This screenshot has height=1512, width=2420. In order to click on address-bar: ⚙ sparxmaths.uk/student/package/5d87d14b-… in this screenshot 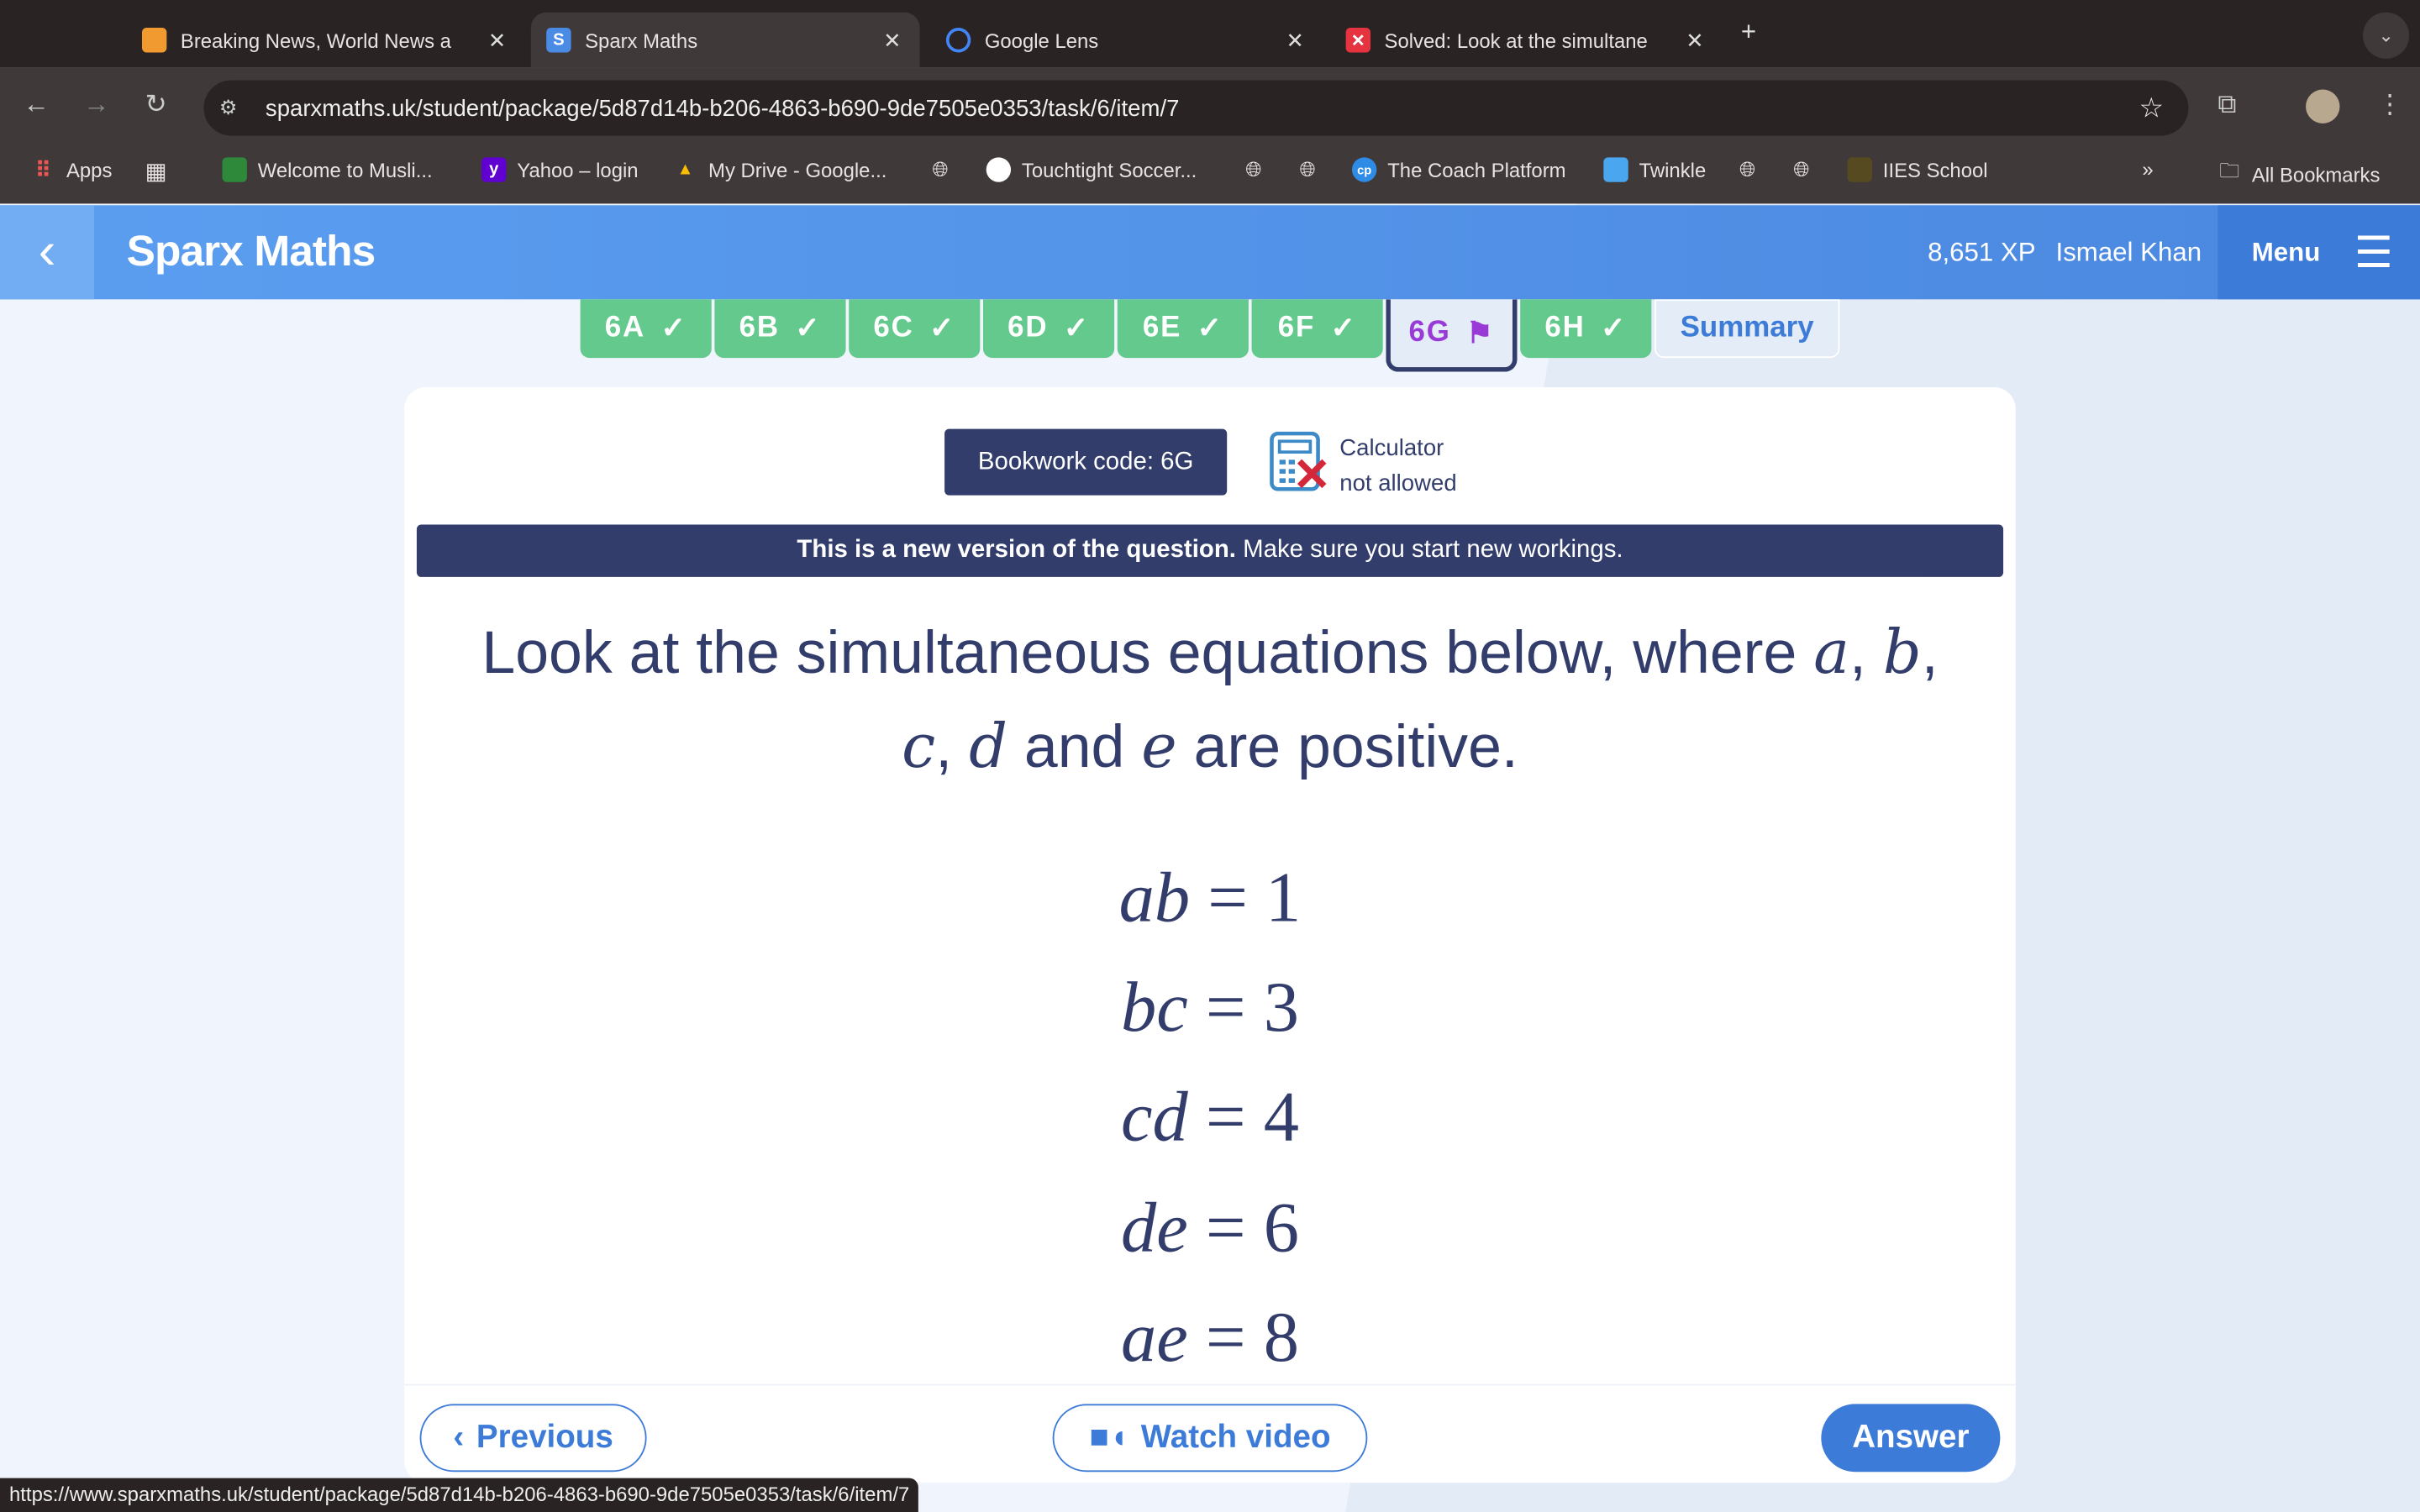, I will do `click(1196, 108)`.